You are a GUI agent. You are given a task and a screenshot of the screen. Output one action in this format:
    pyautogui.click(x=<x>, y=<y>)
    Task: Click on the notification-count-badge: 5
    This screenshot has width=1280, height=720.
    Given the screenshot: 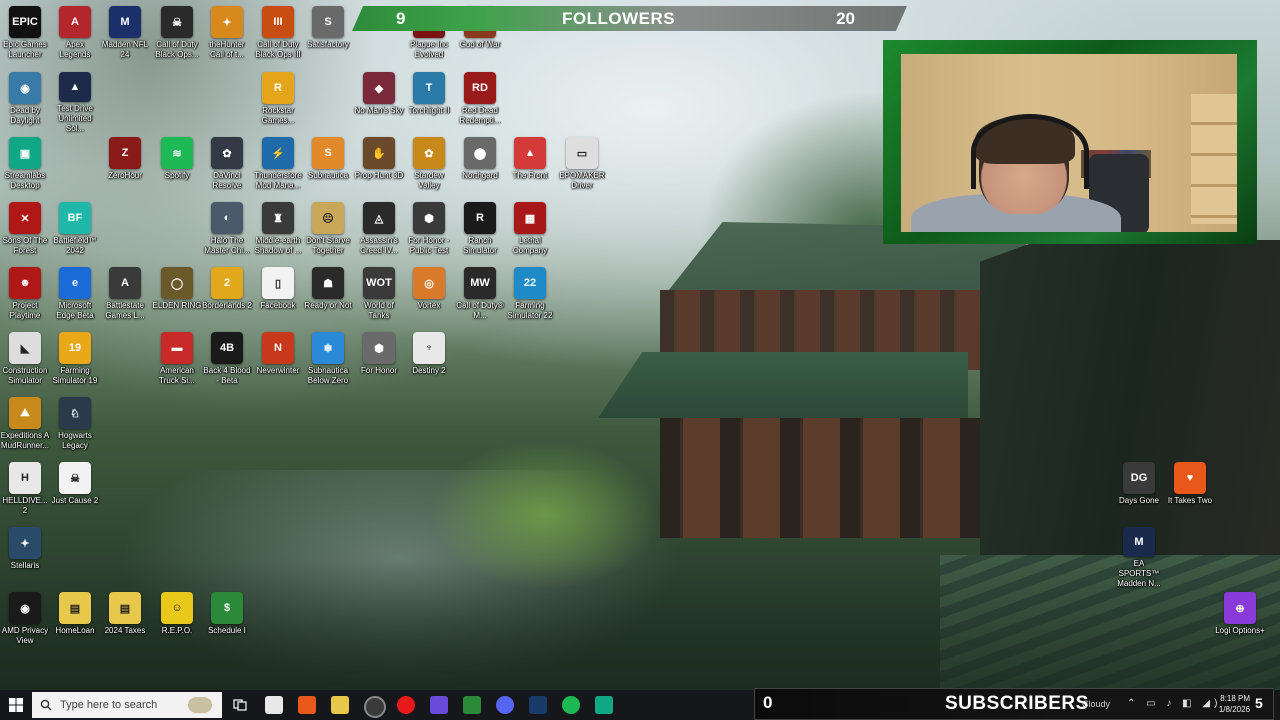 What is the action you would take?
    pyautogui.click(x=1259, y=703)
    